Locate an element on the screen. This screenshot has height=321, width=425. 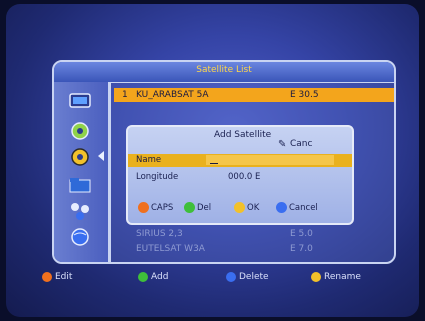
panel-title: Satellite List is located at coordinates (224, 70).